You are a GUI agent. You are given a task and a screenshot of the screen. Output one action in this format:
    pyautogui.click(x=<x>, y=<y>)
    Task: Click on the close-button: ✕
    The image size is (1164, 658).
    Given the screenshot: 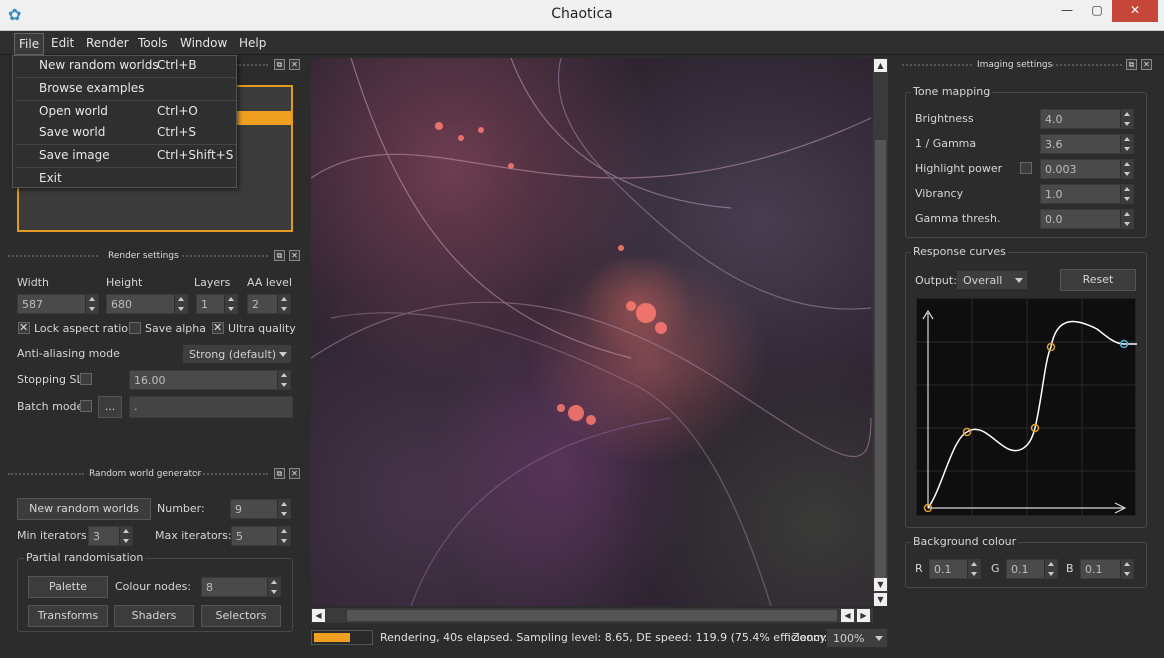 What is the action you would take?
    pyautogui.click(x=1135, y=11)
    